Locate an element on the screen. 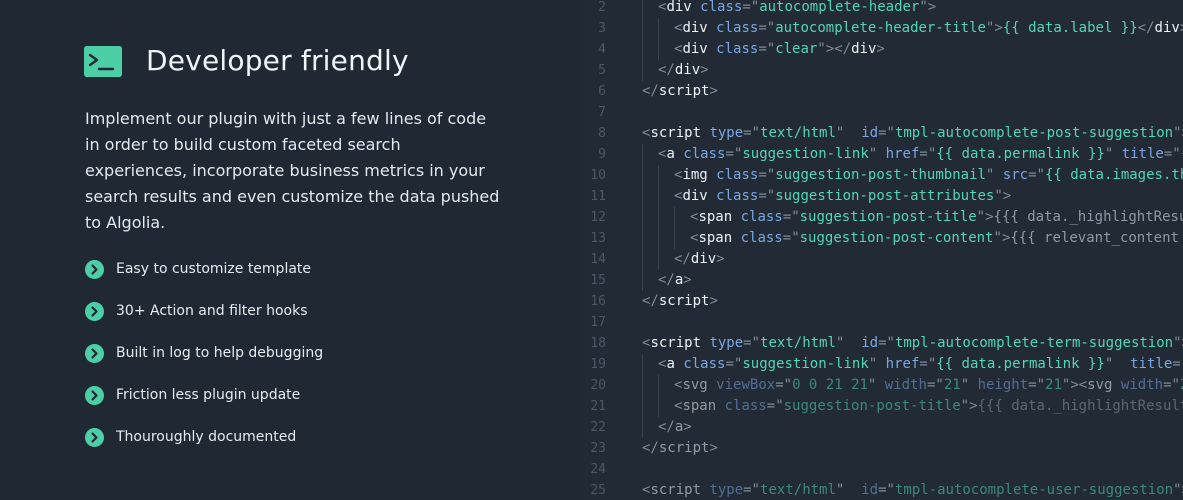 This screenshot has height=500, width=1183. line-number: 21 is located at coordinates (598, 406).